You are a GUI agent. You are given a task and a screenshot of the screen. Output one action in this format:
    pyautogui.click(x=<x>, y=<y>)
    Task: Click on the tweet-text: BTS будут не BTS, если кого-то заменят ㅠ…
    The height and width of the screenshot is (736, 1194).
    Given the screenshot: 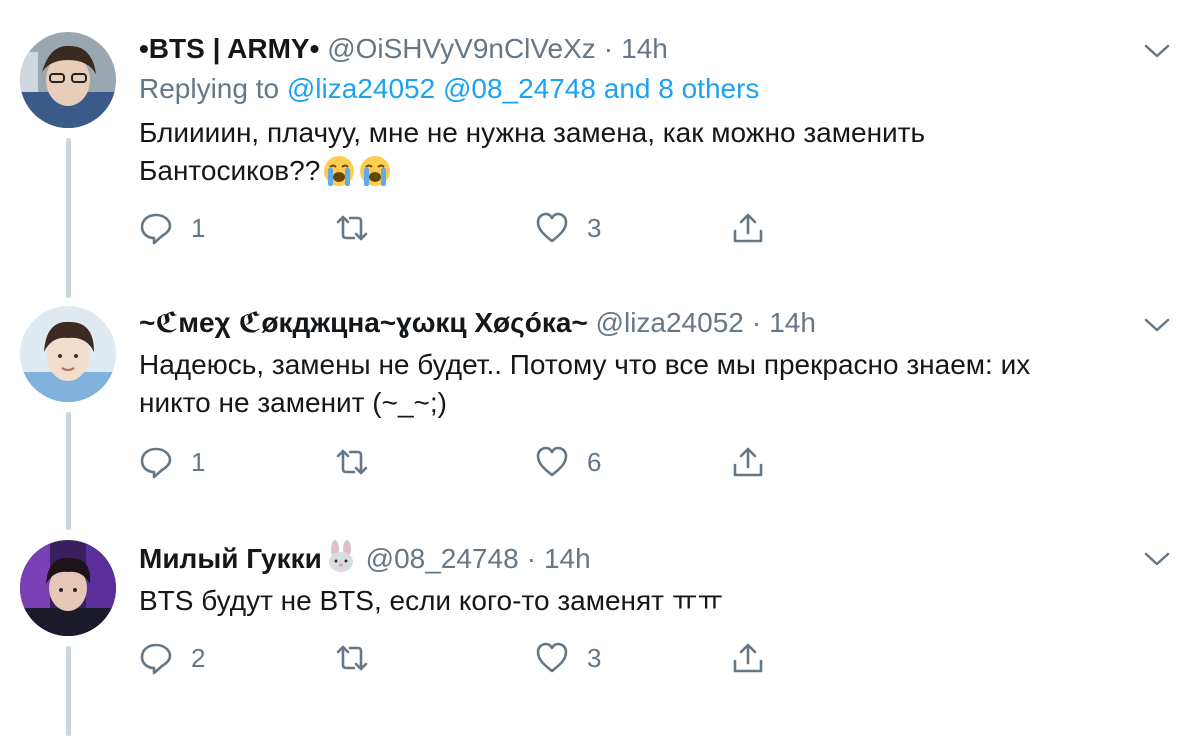 What is the action you would take?
    pyautogui.click(x=644, y=601)
    